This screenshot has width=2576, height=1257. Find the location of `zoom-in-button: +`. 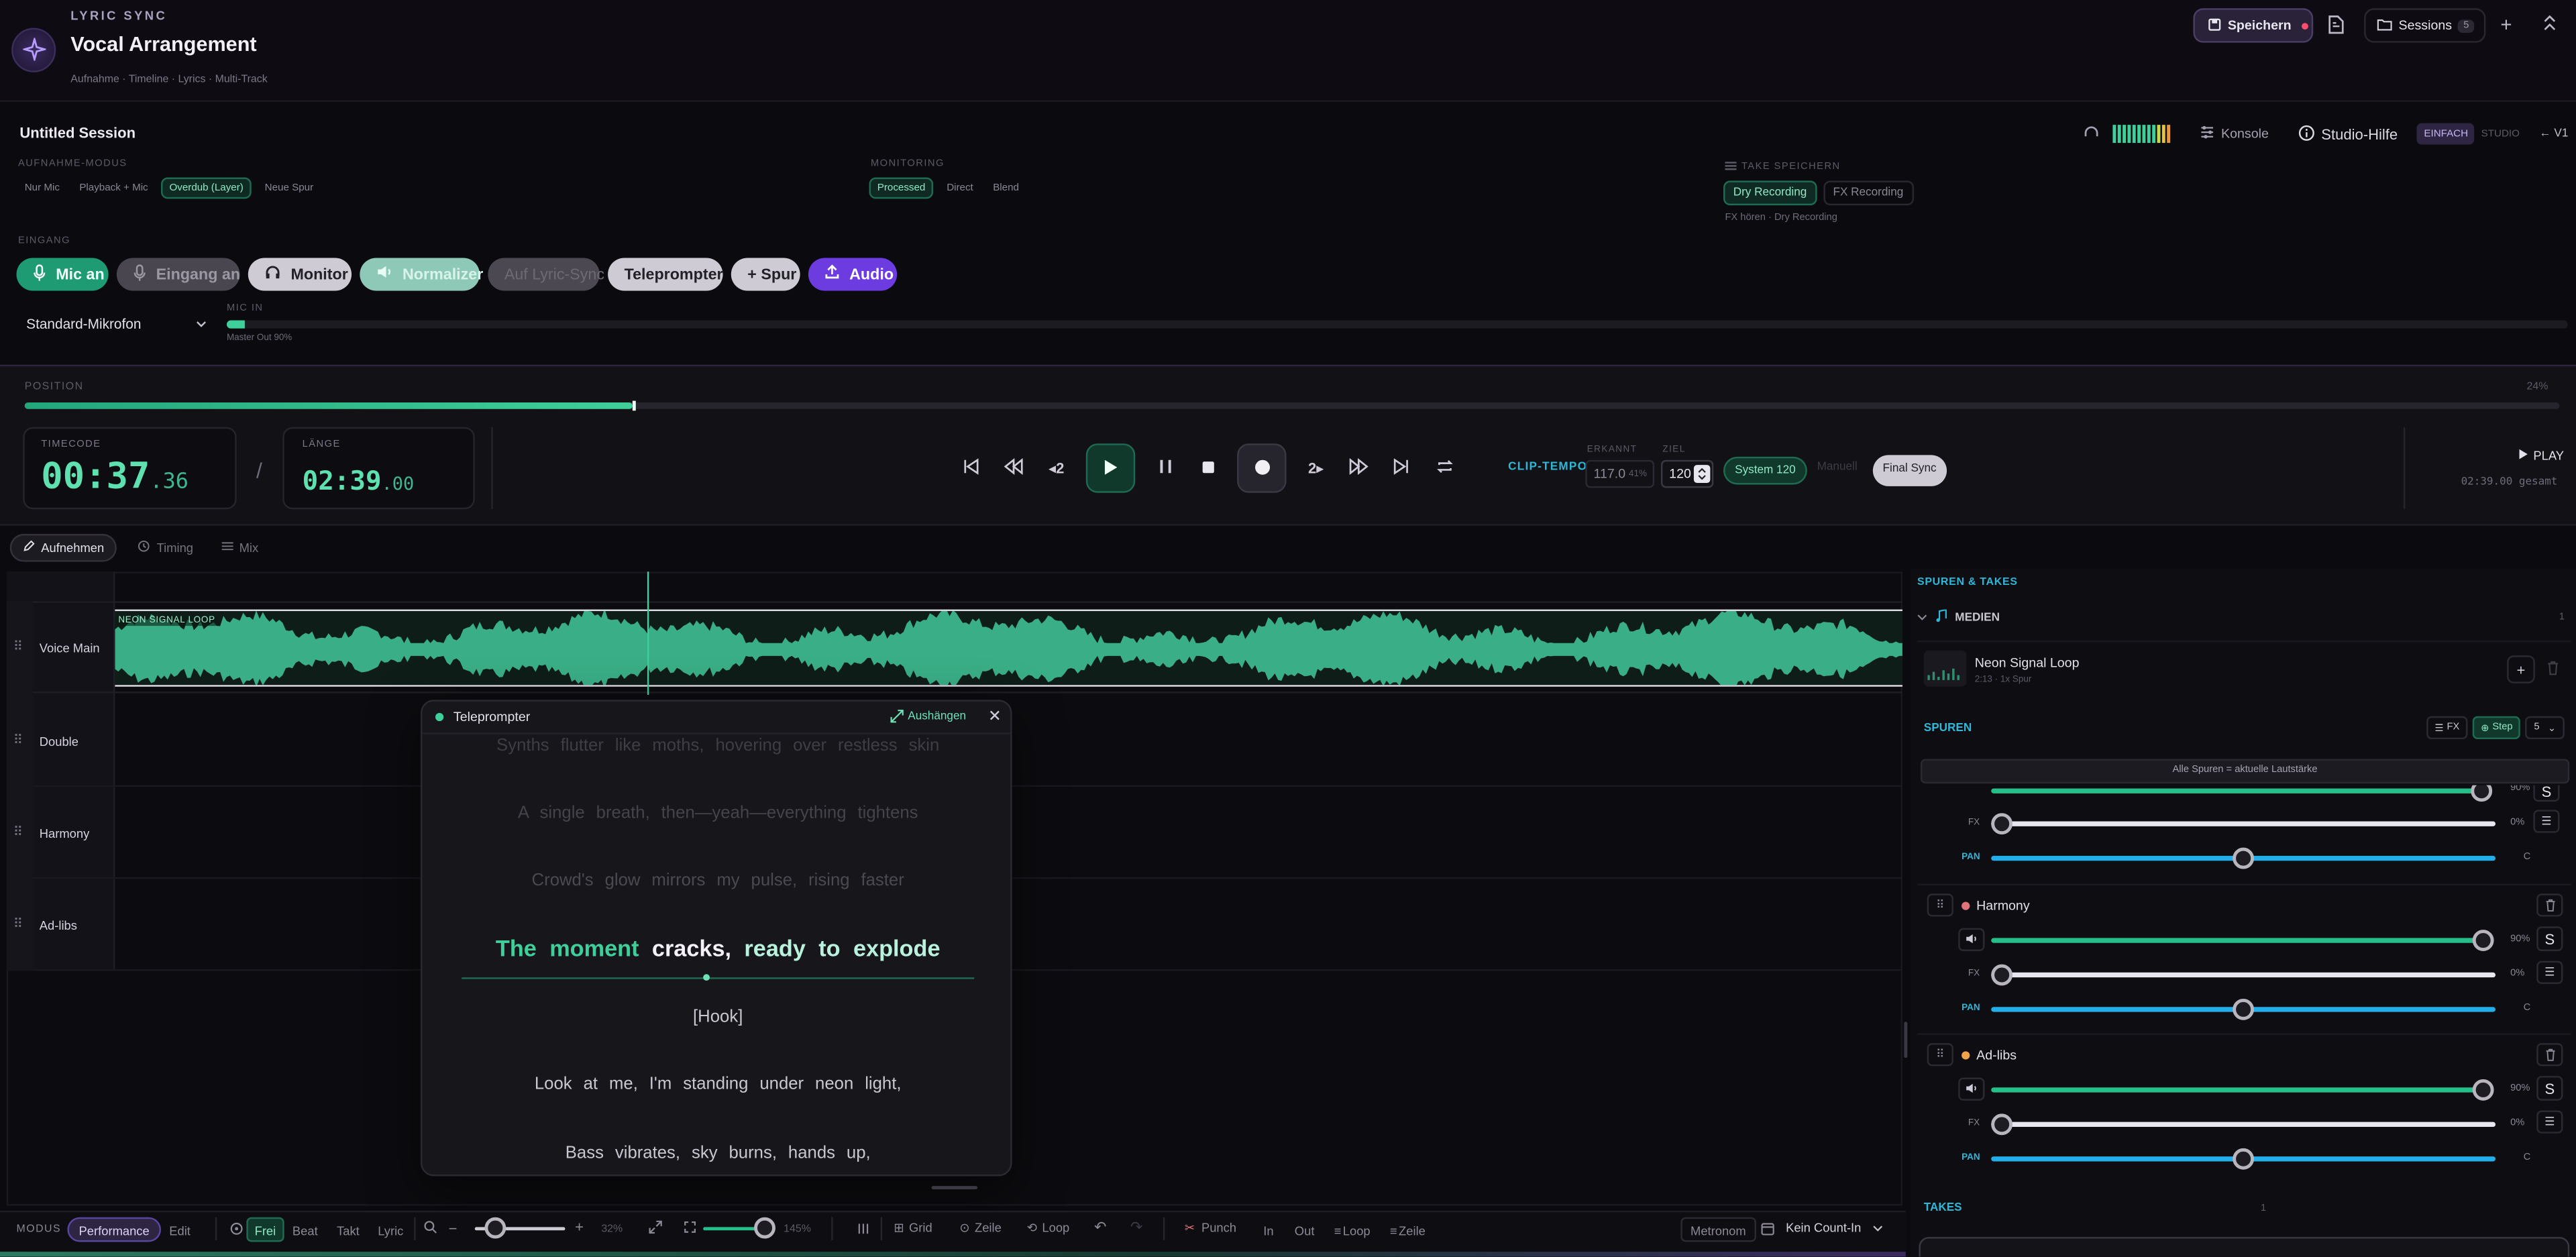

zoom-in-button: + is located at coordinates (579, 1227).